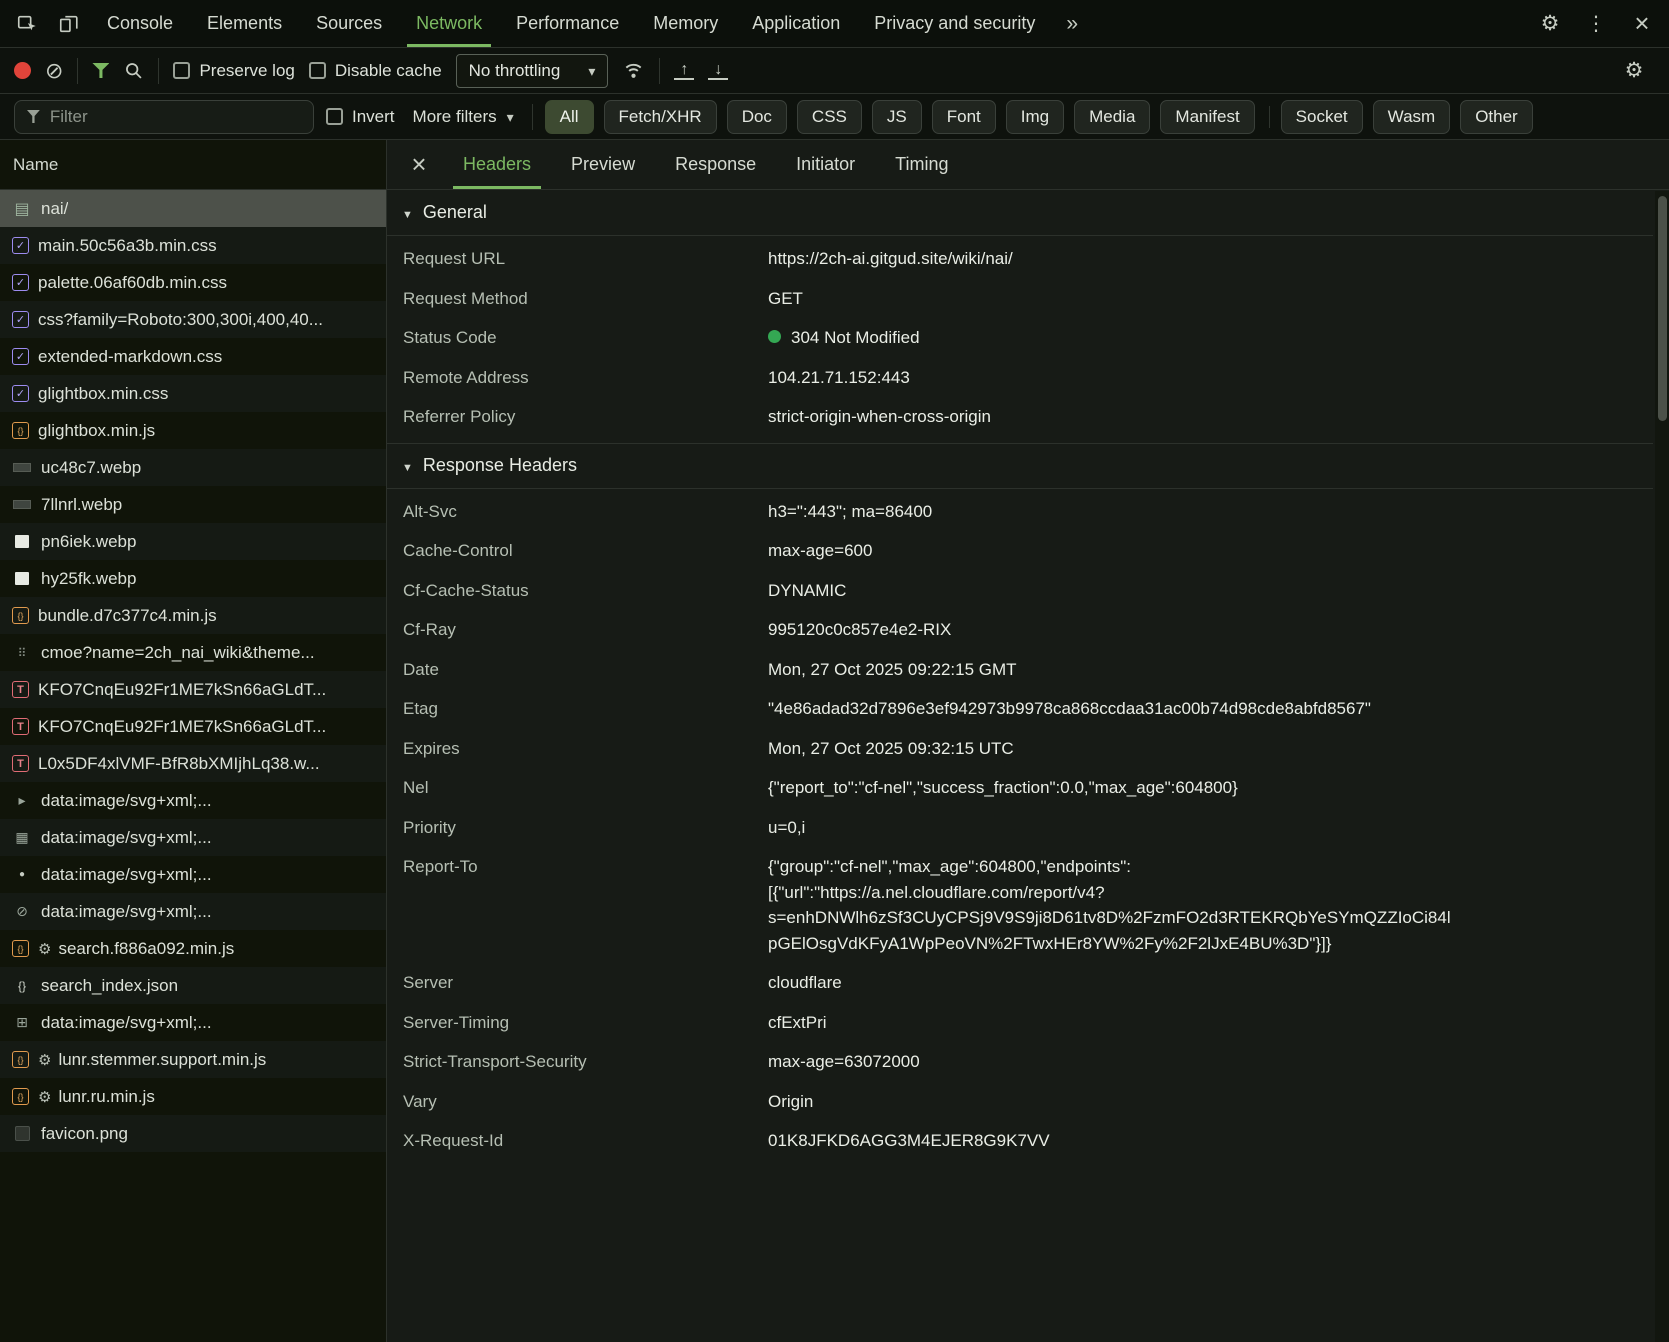  What do you see at coordinates (20, 393) in the screenshot?
I see `stylesheet-icon` at bounding box center [20, 393].